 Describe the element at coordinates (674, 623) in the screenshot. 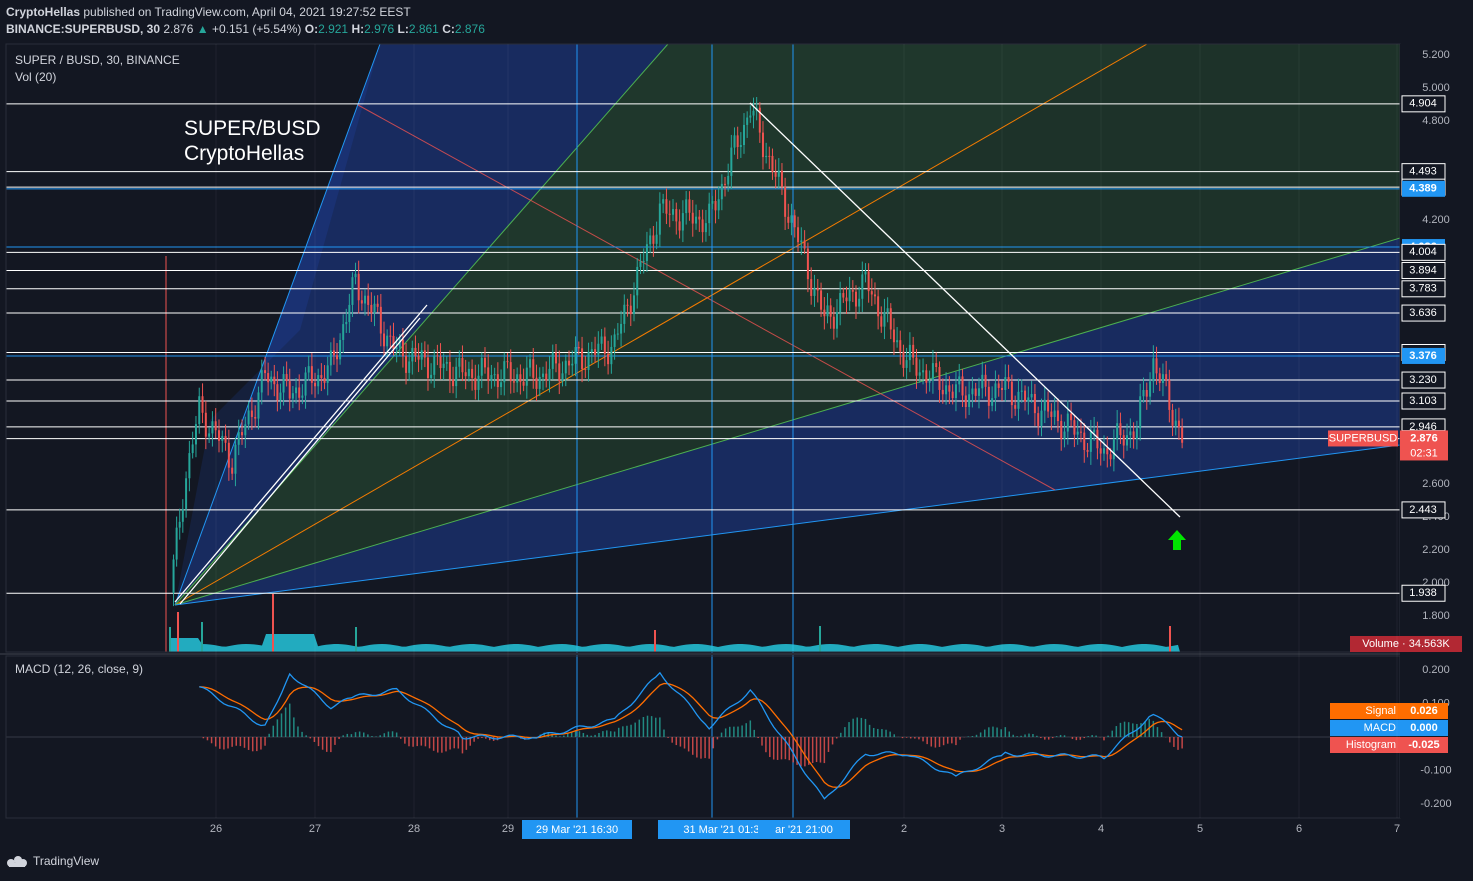

I see `volume-histogram` at that location.